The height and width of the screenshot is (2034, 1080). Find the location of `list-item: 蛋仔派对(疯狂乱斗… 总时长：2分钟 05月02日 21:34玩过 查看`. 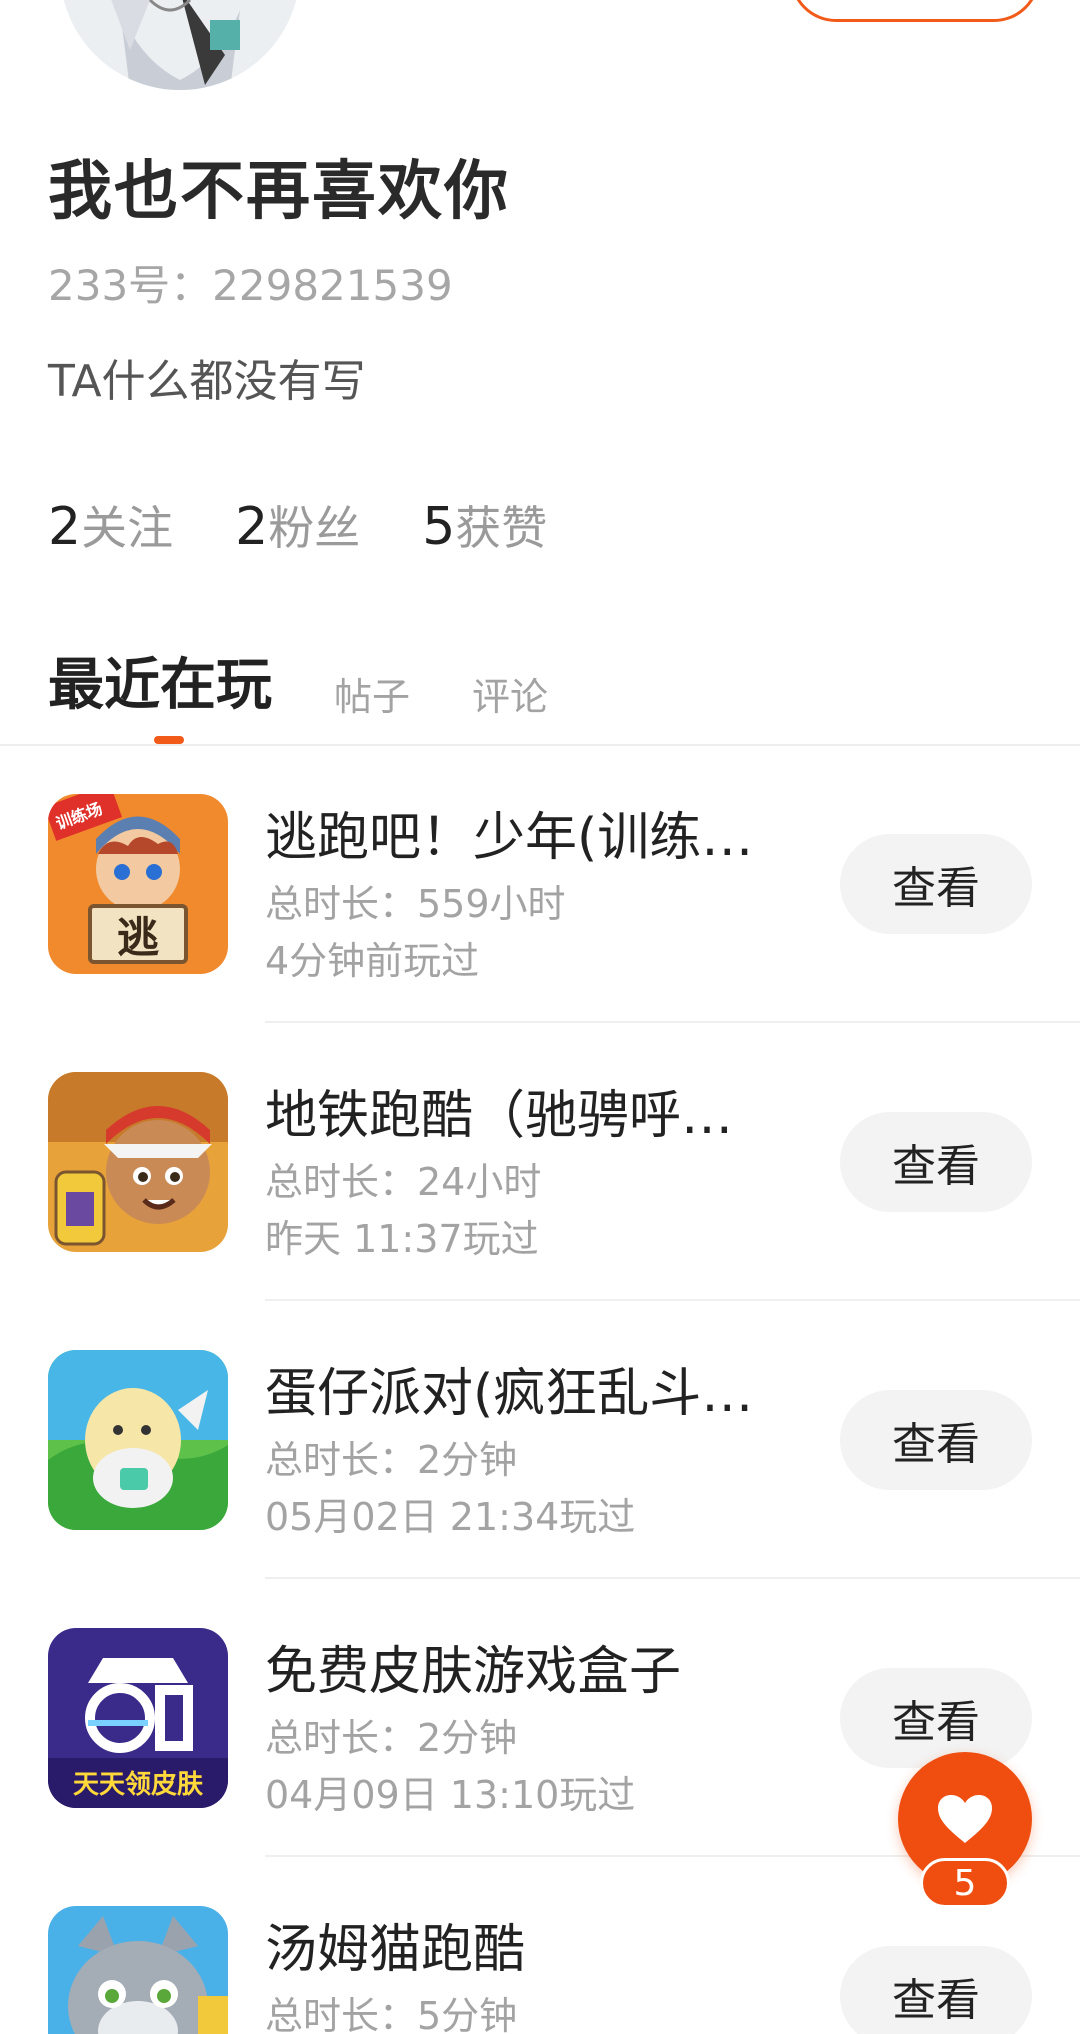

list-item: 蛋仔派对(疯狂乱斗… 总时长：2分钟 05月02日 21:34玩过 查看 is located at coordinates (540, 1440).